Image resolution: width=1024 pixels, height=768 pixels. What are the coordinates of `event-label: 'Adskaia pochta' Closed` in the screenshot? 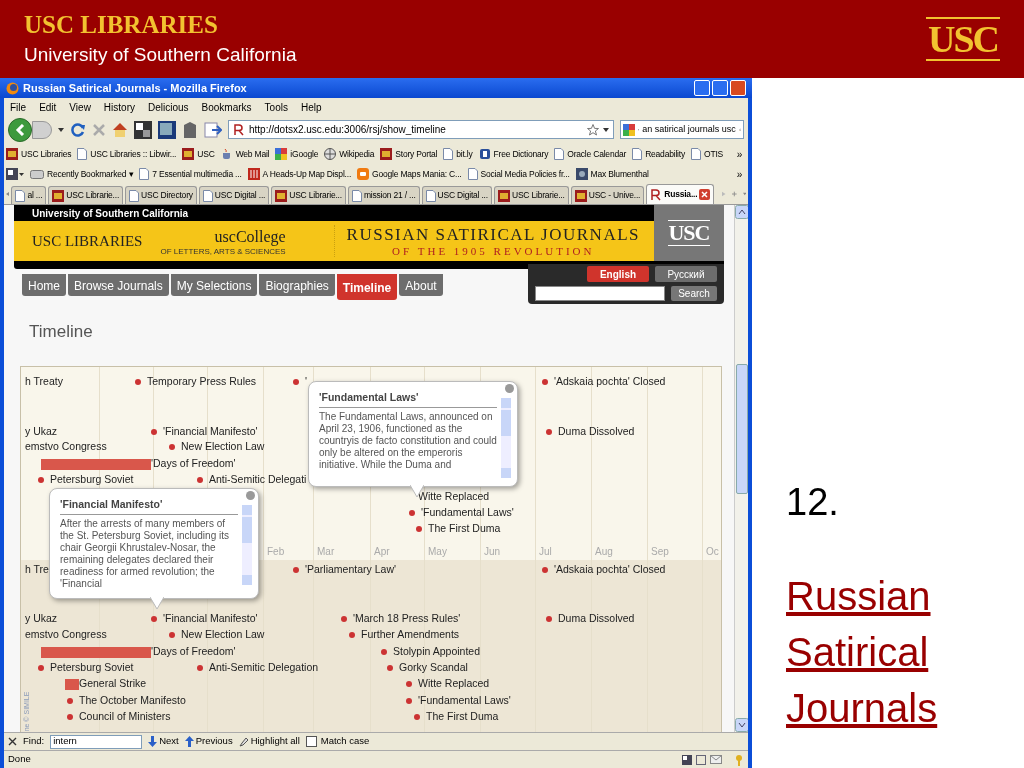 It's located at (610, 382).